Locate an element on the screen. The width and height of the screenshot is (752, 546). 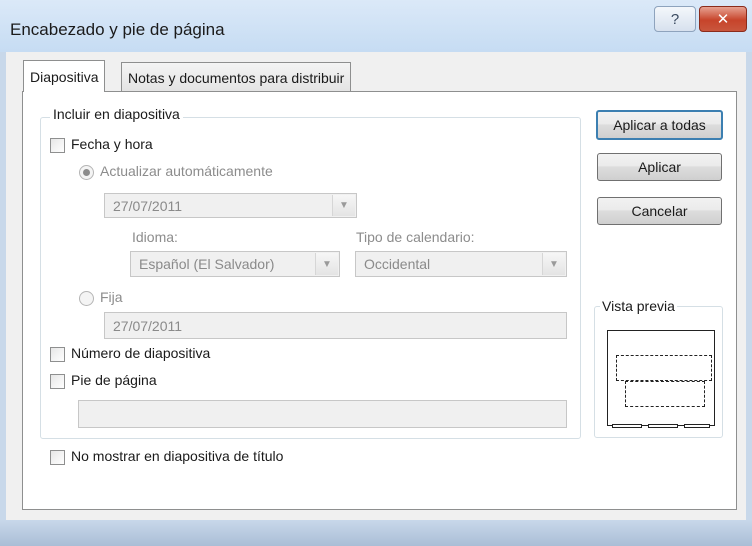
apply-button: Aplicar is located at coordinates (659, 167).